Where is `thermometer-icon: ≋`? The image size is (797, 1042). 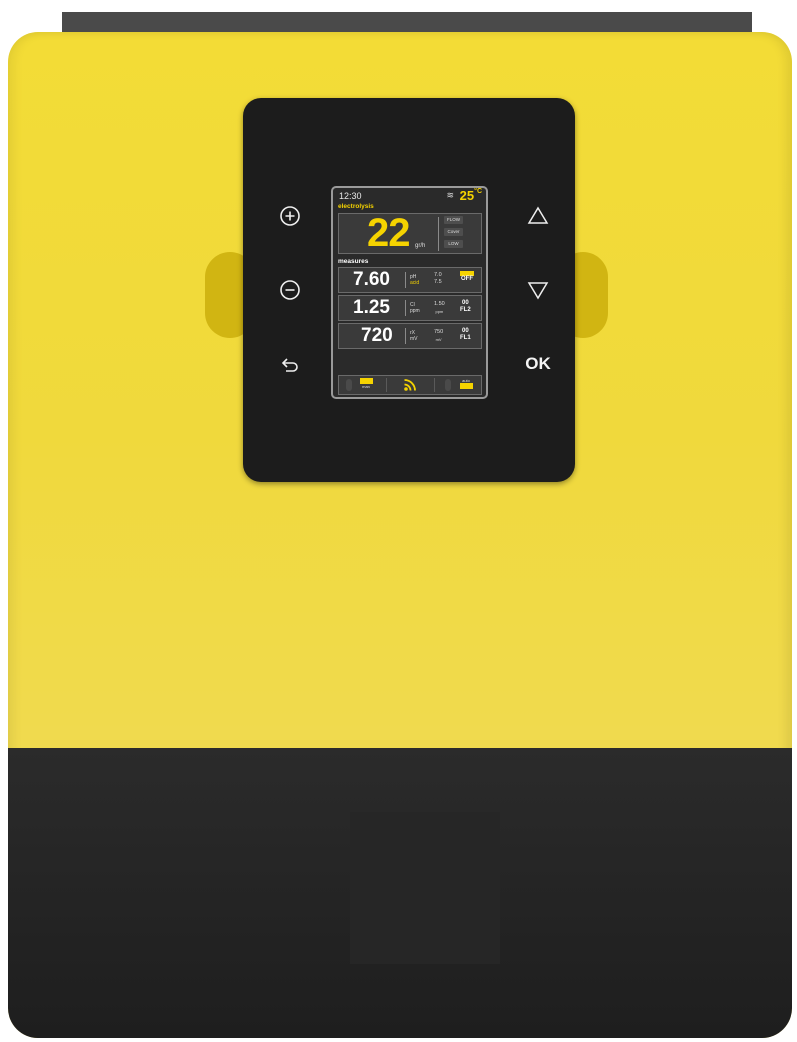
thermometer-icon: ≋ is located at coordinates (450, 195).